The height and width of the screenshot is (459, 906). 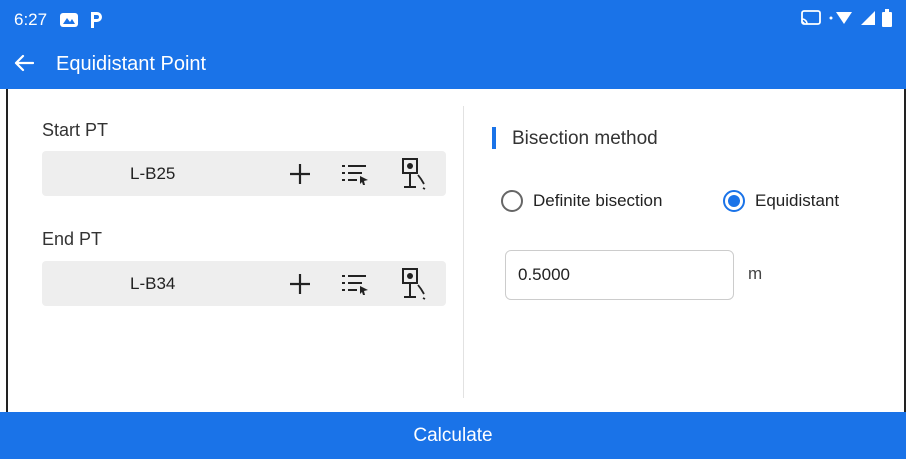 What do you see at coordinates (619, 275) in the screenshot?
I see `distance-input: 0.5000` at bounding box center [619, 275].